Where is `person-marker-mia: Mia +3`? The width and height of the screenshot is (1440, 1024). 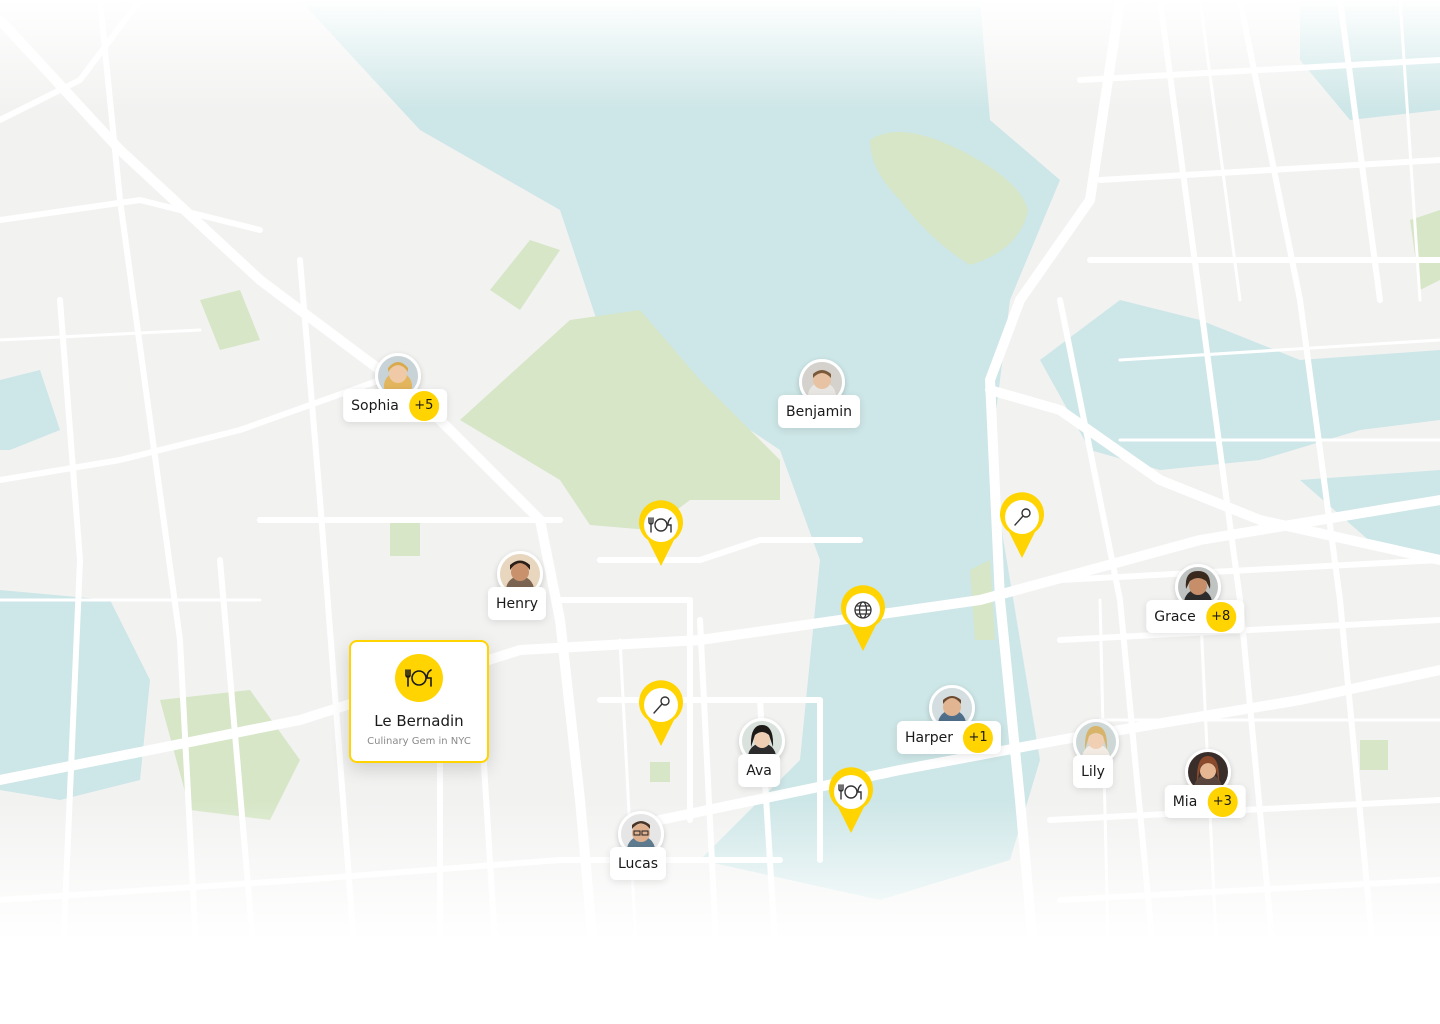
person-marker-mia: Mia +3 is located at coordinates (1205, 794).